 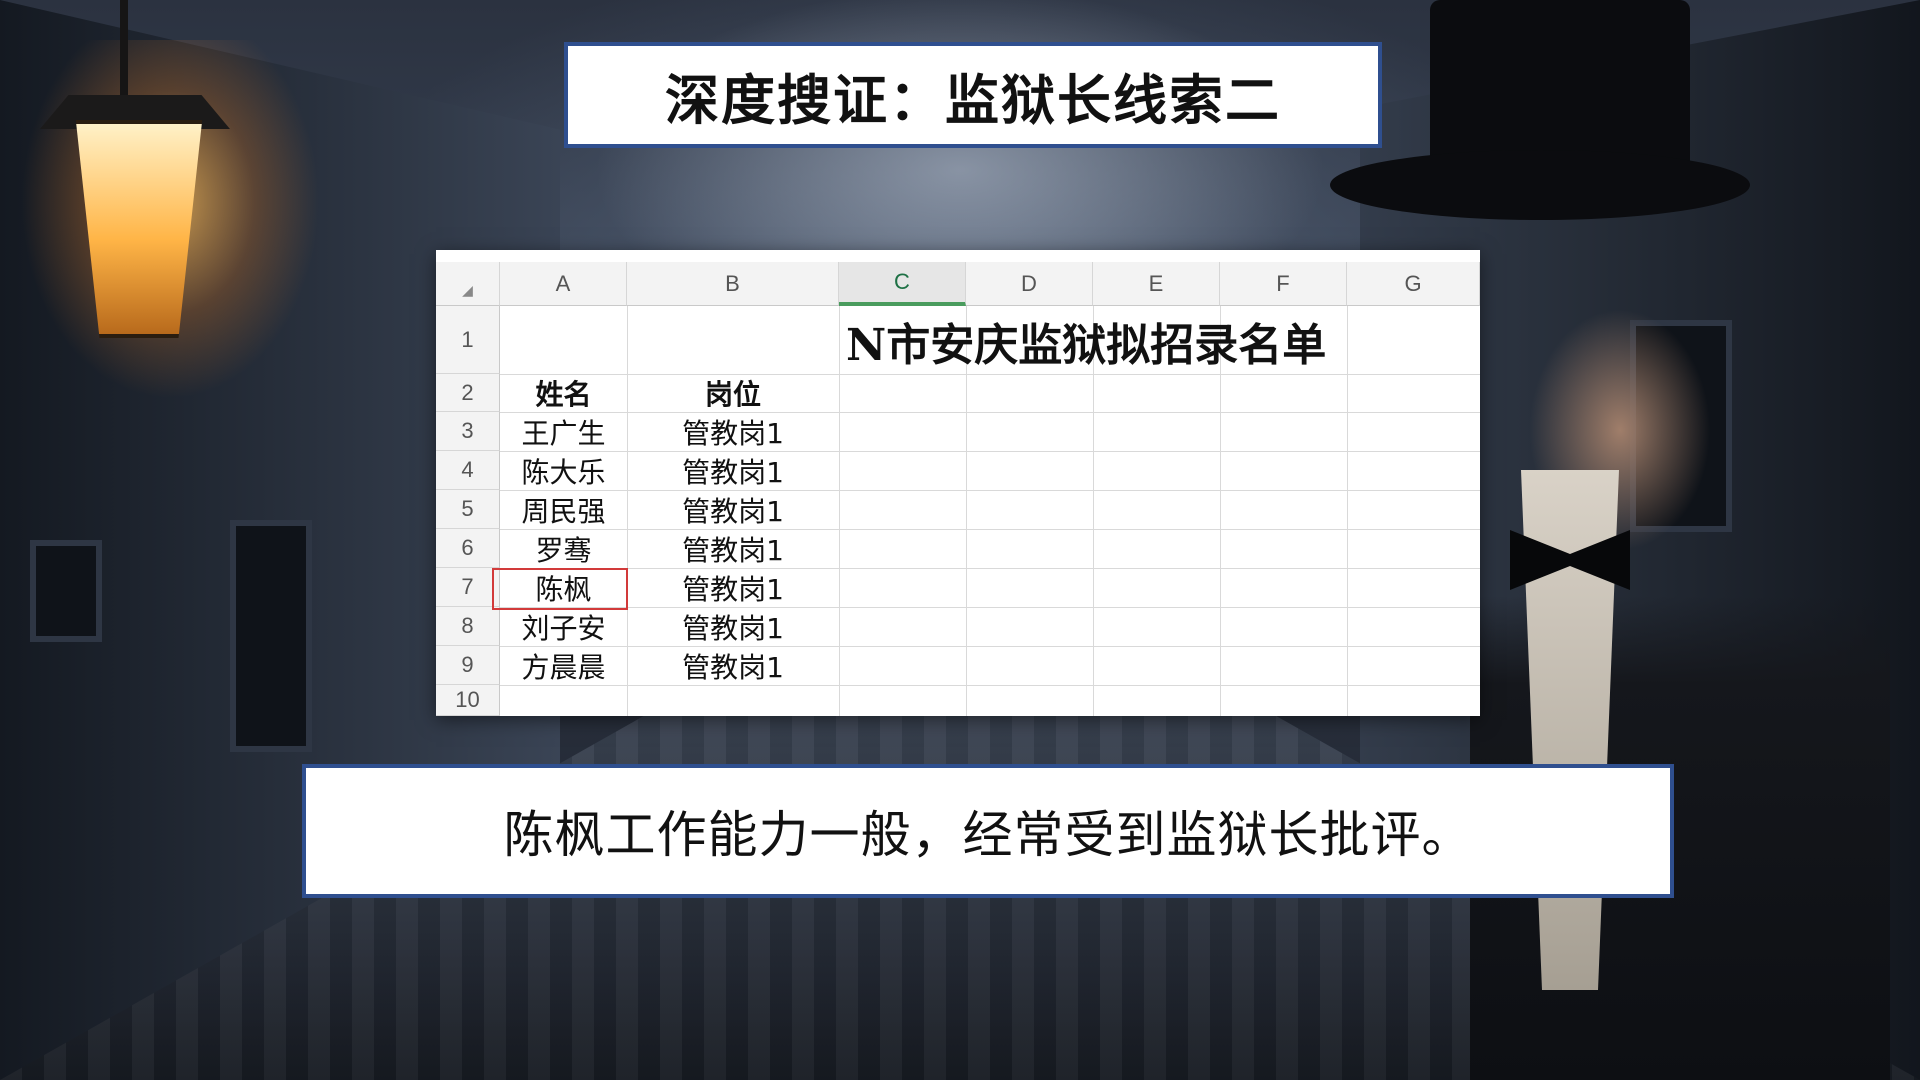 I want to click on cell-name: 王广生, so click(x=563, y=431).